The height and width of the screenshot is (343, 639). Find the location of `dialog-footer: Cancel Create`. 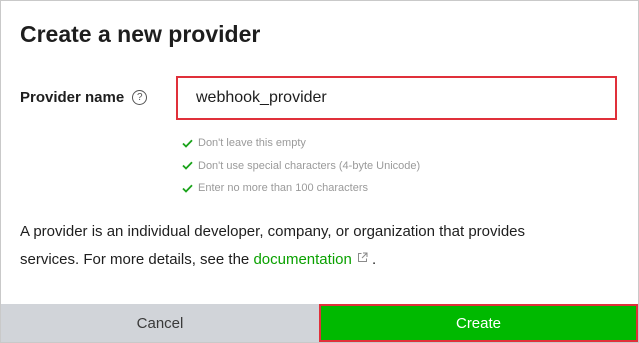

dialog-footer: Cancel Create is located at coordinates (319, 323).